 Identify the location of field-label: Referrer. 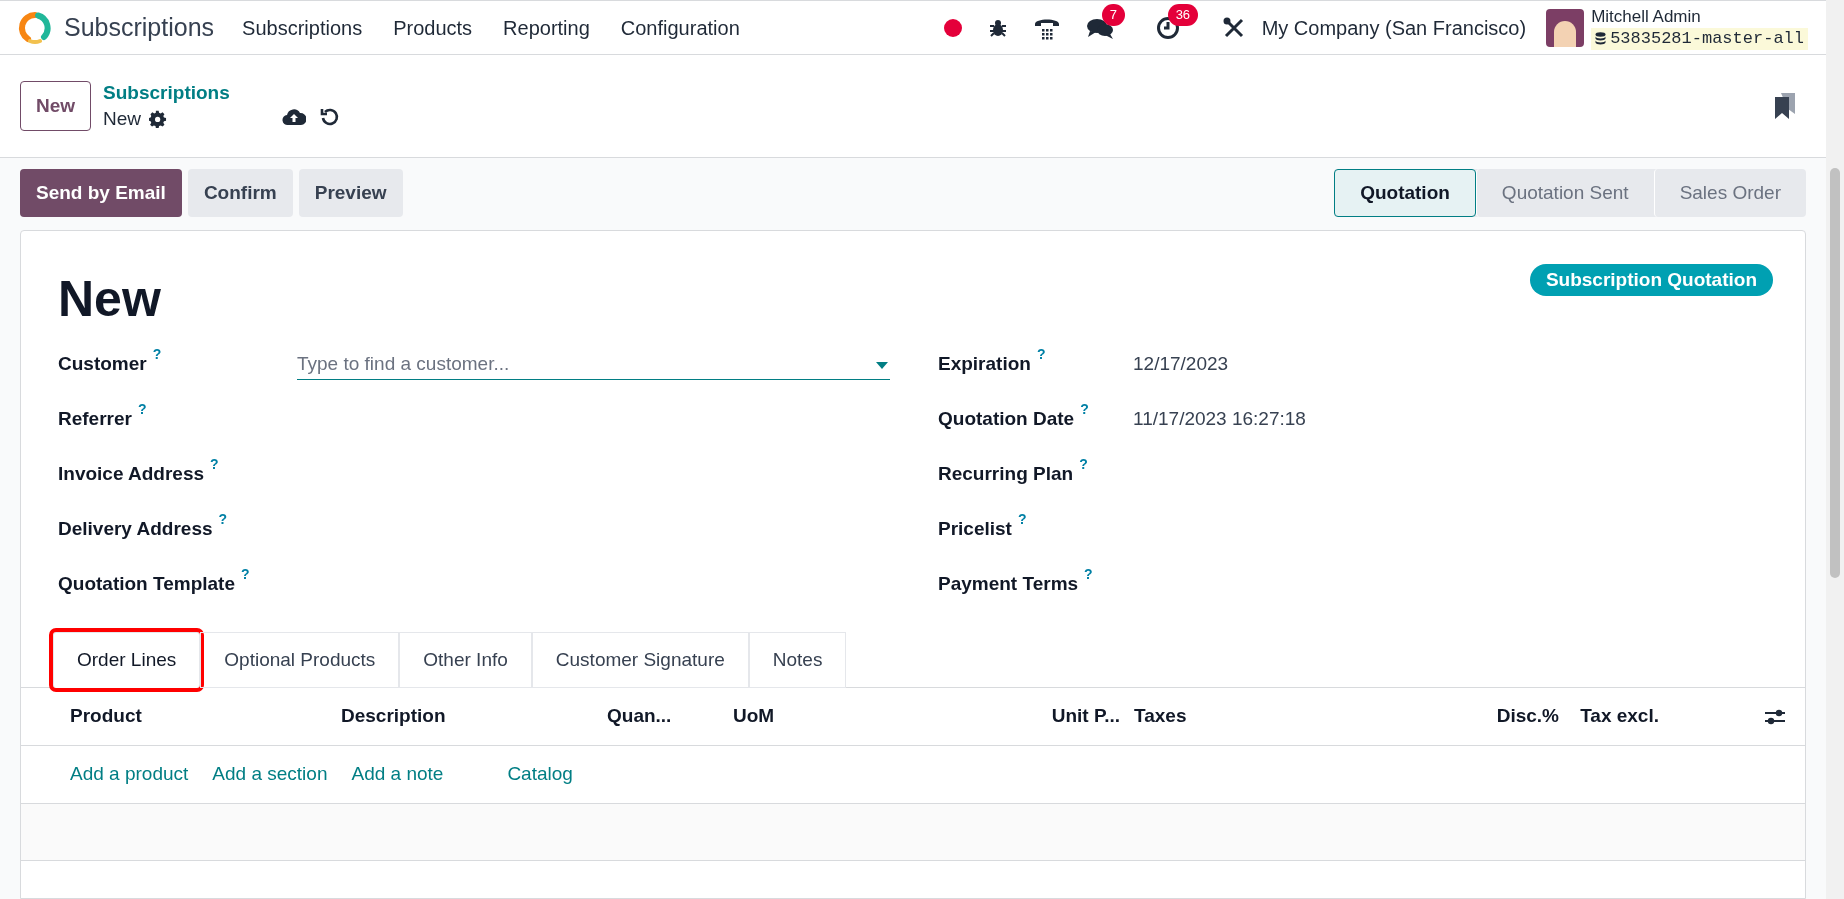
(95, 419).